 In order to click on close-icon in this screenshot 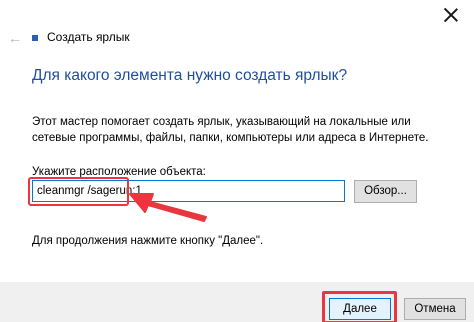, I will do `click(451, 15)`.